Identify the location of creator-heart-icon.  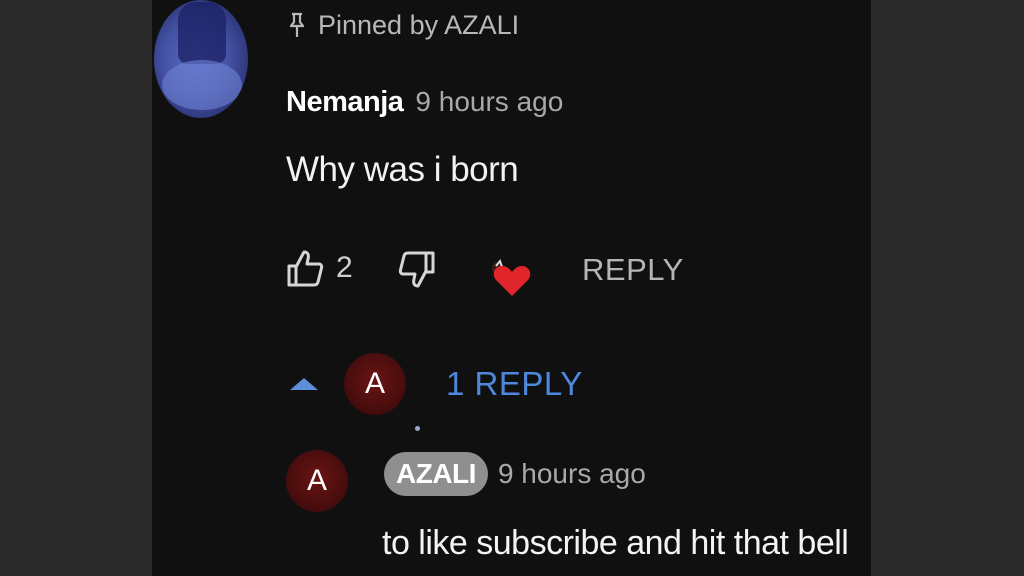
(511, 277).